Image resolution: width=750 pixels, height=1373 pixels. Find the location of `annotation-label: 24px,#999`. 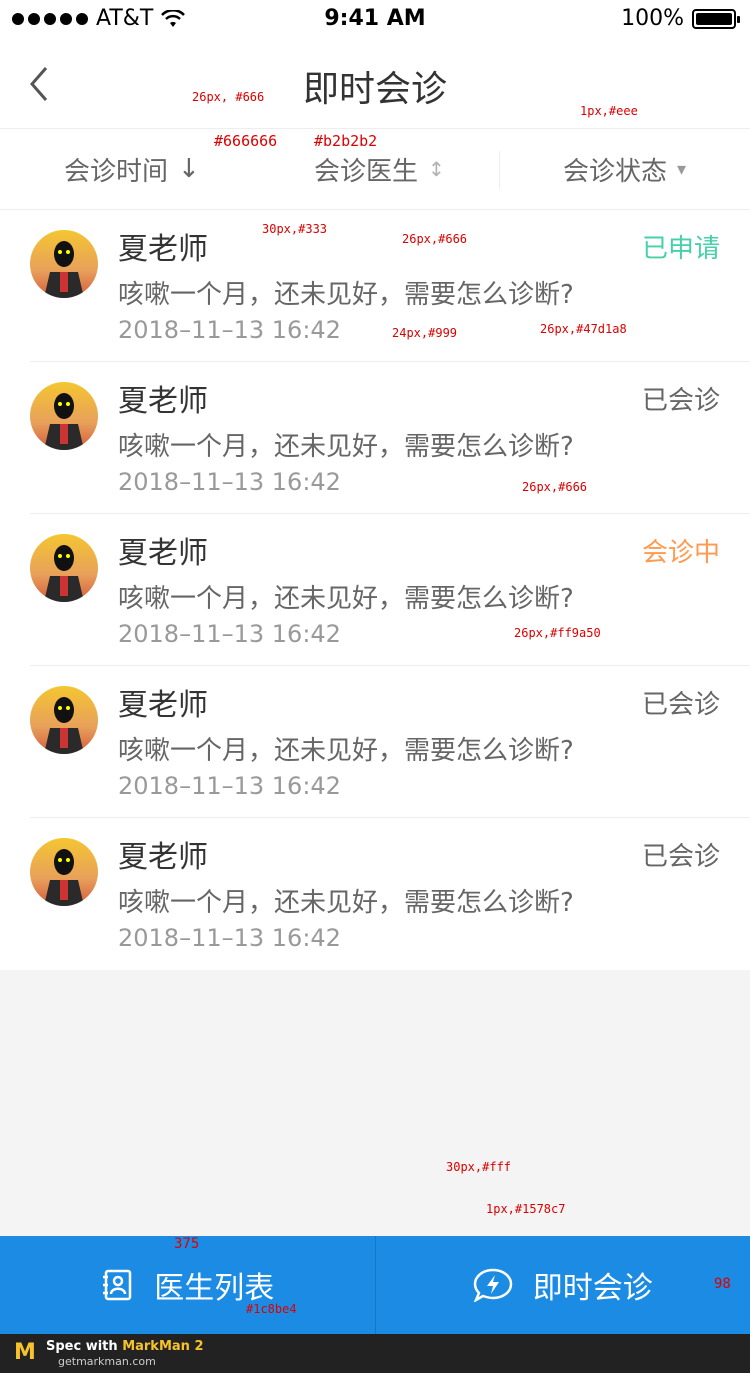

annotation-label: 24px,#999 is located at coordinates (425, 333).